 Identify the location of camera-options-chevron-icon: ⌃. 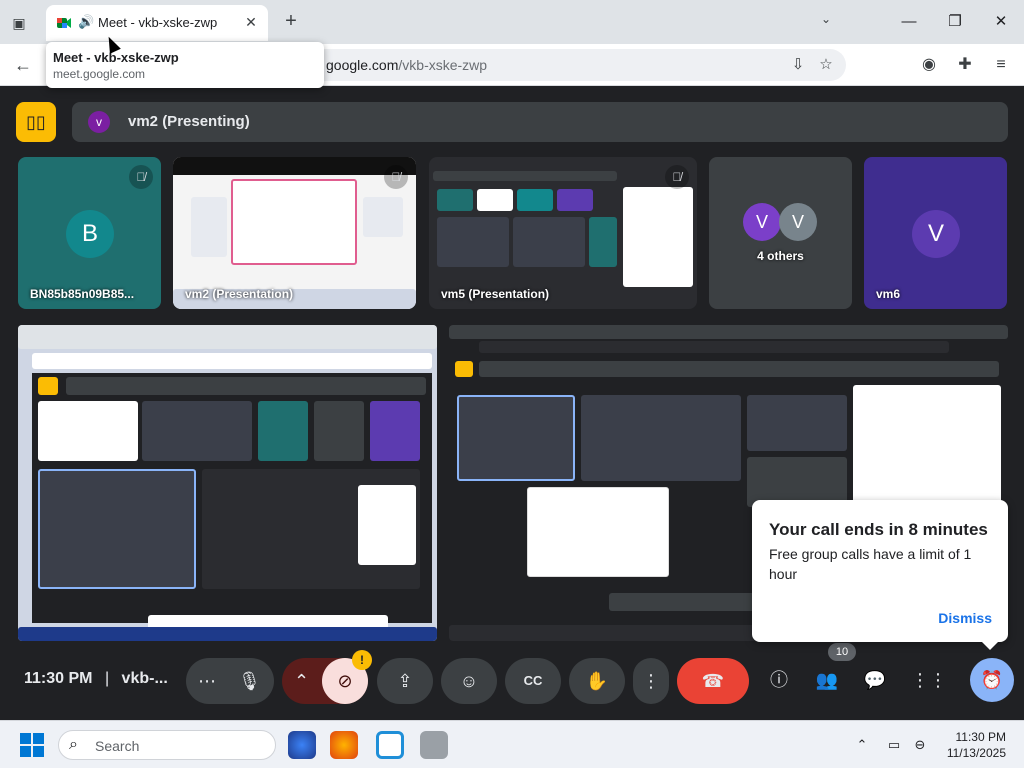
(301, 681).